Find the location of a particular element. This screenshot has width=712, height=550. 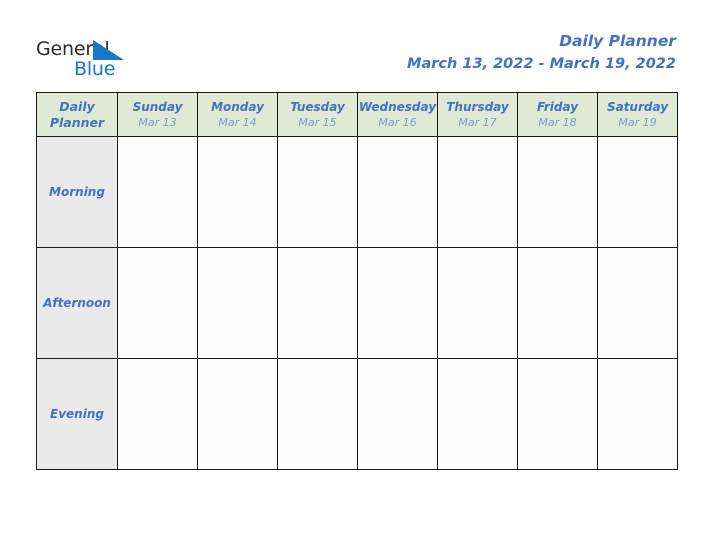

generalblue-logo: General Blue is located at coordinates (84, 60).